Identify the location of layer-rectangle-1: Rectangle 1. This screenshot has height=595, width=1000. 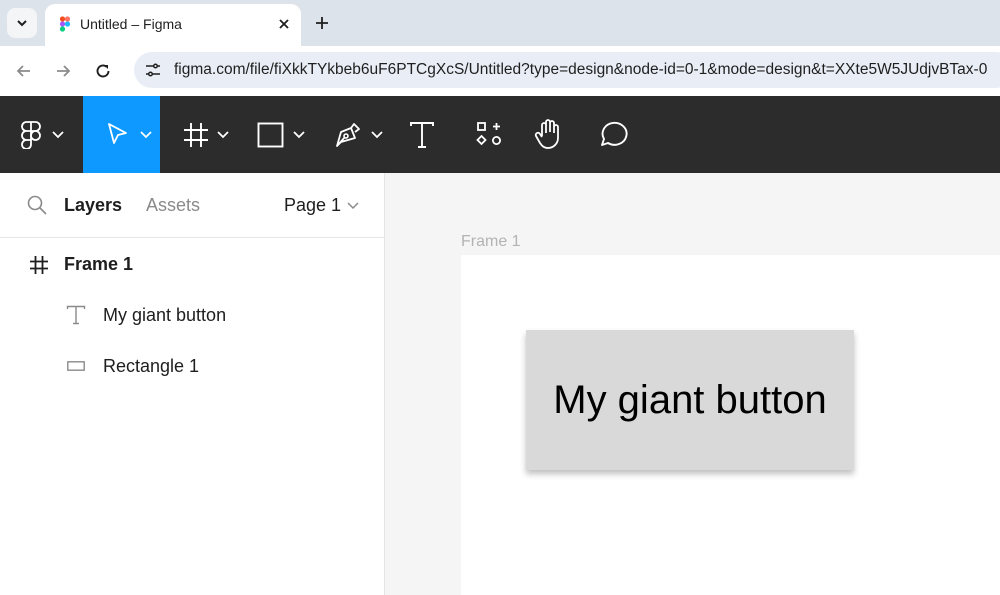
(192, 366).